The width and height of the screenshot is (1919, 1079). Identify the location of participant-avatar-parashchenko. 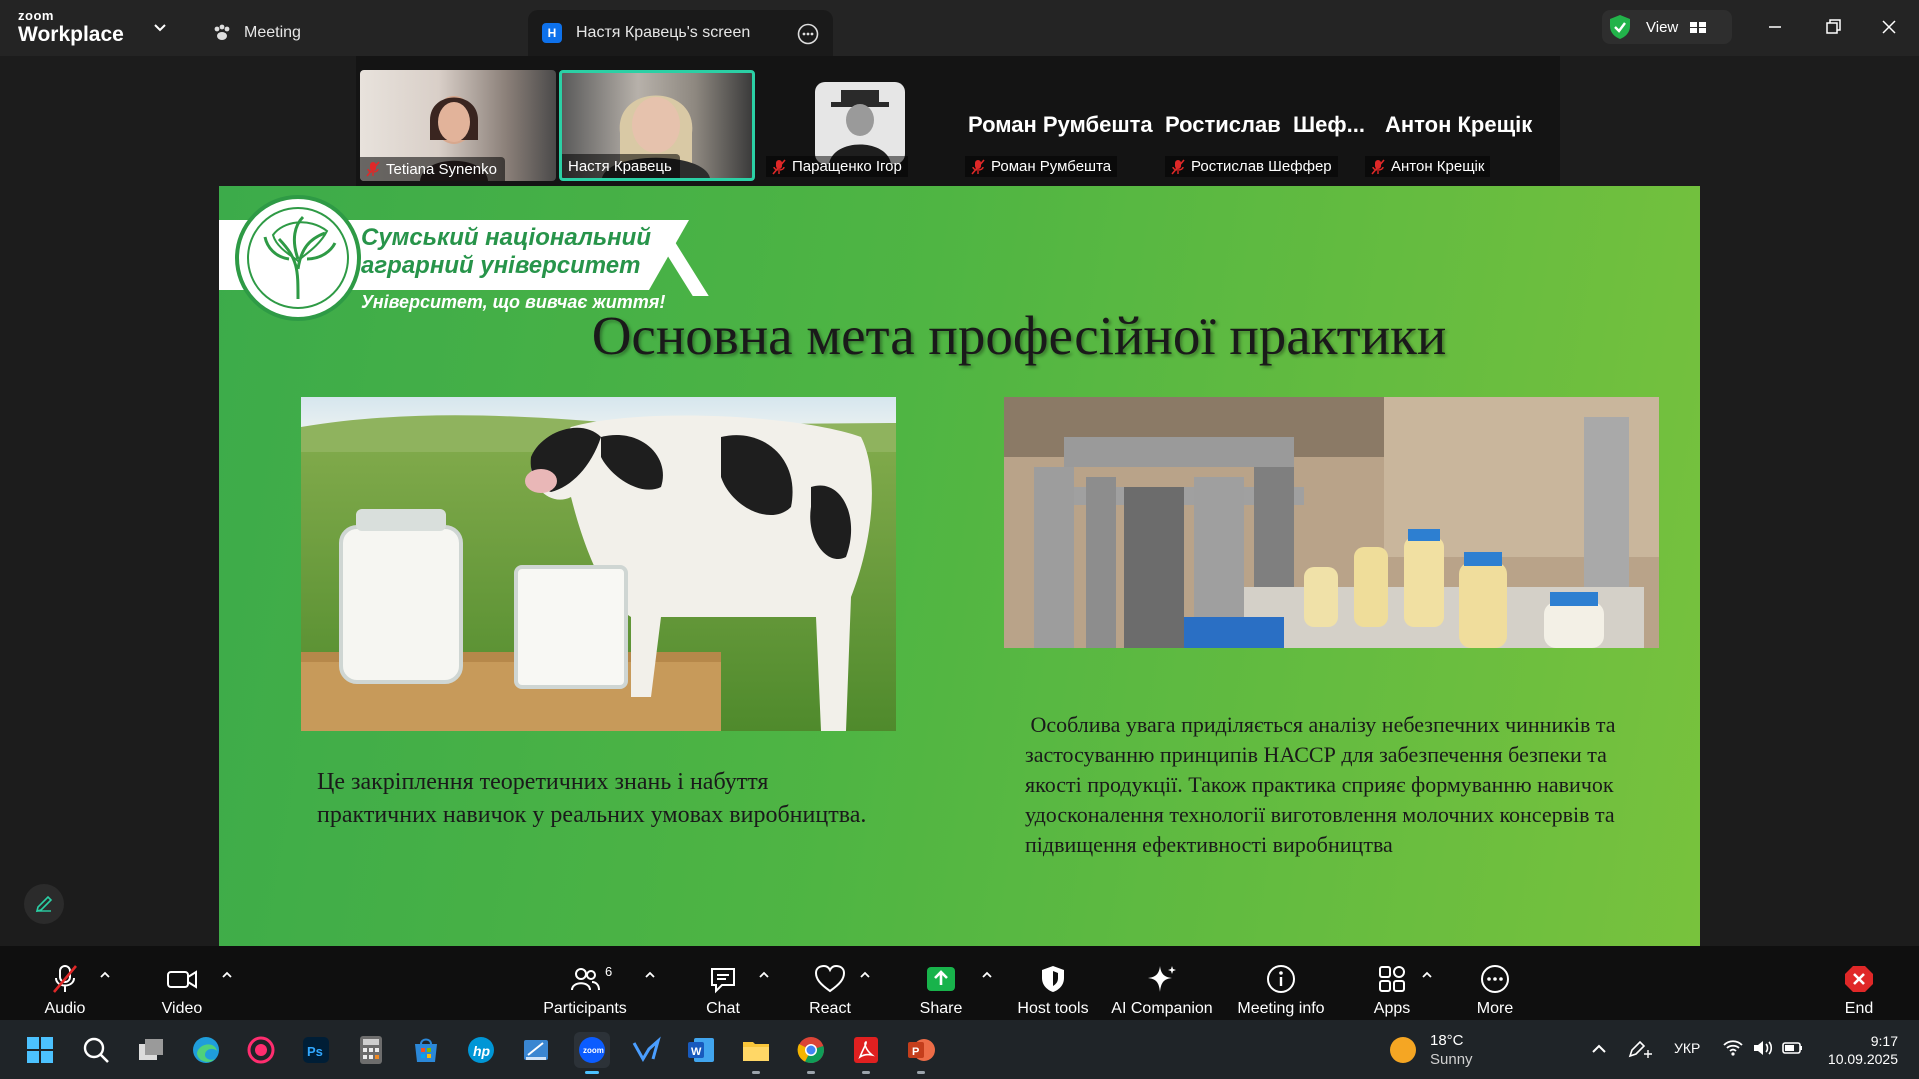
(860, 123).